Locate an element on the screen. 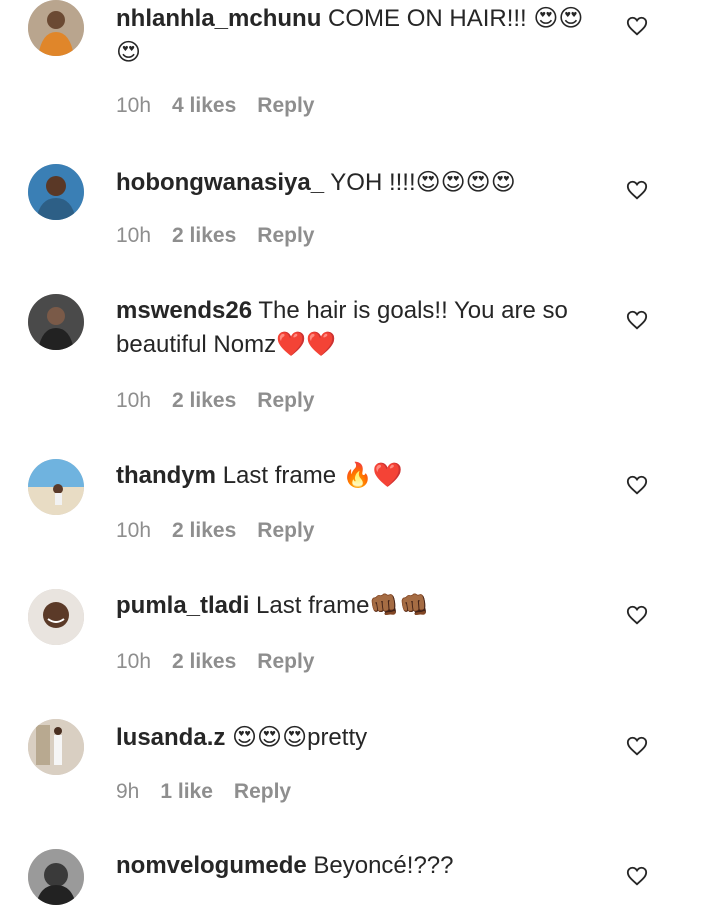 Image resolution: width=720 pixels, height=905 pixels. comment-text: Last frame 🔥❤️ is located at coordinates (312, 475).